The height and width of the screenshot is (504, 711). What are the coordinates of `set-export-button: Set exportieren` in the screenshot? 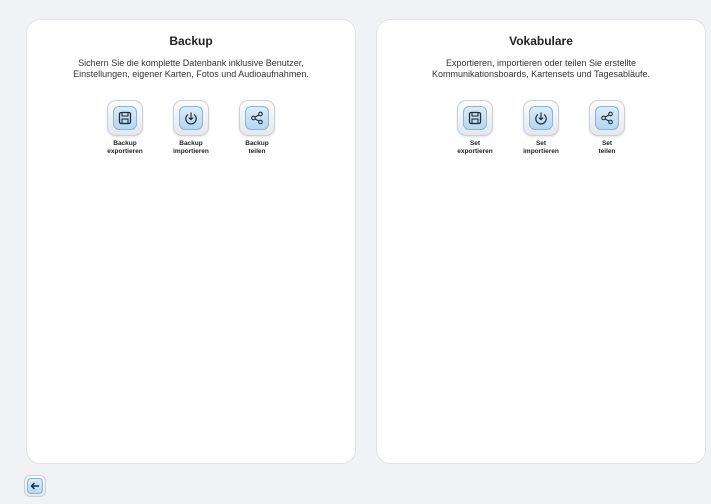 It's located at (475, 128).